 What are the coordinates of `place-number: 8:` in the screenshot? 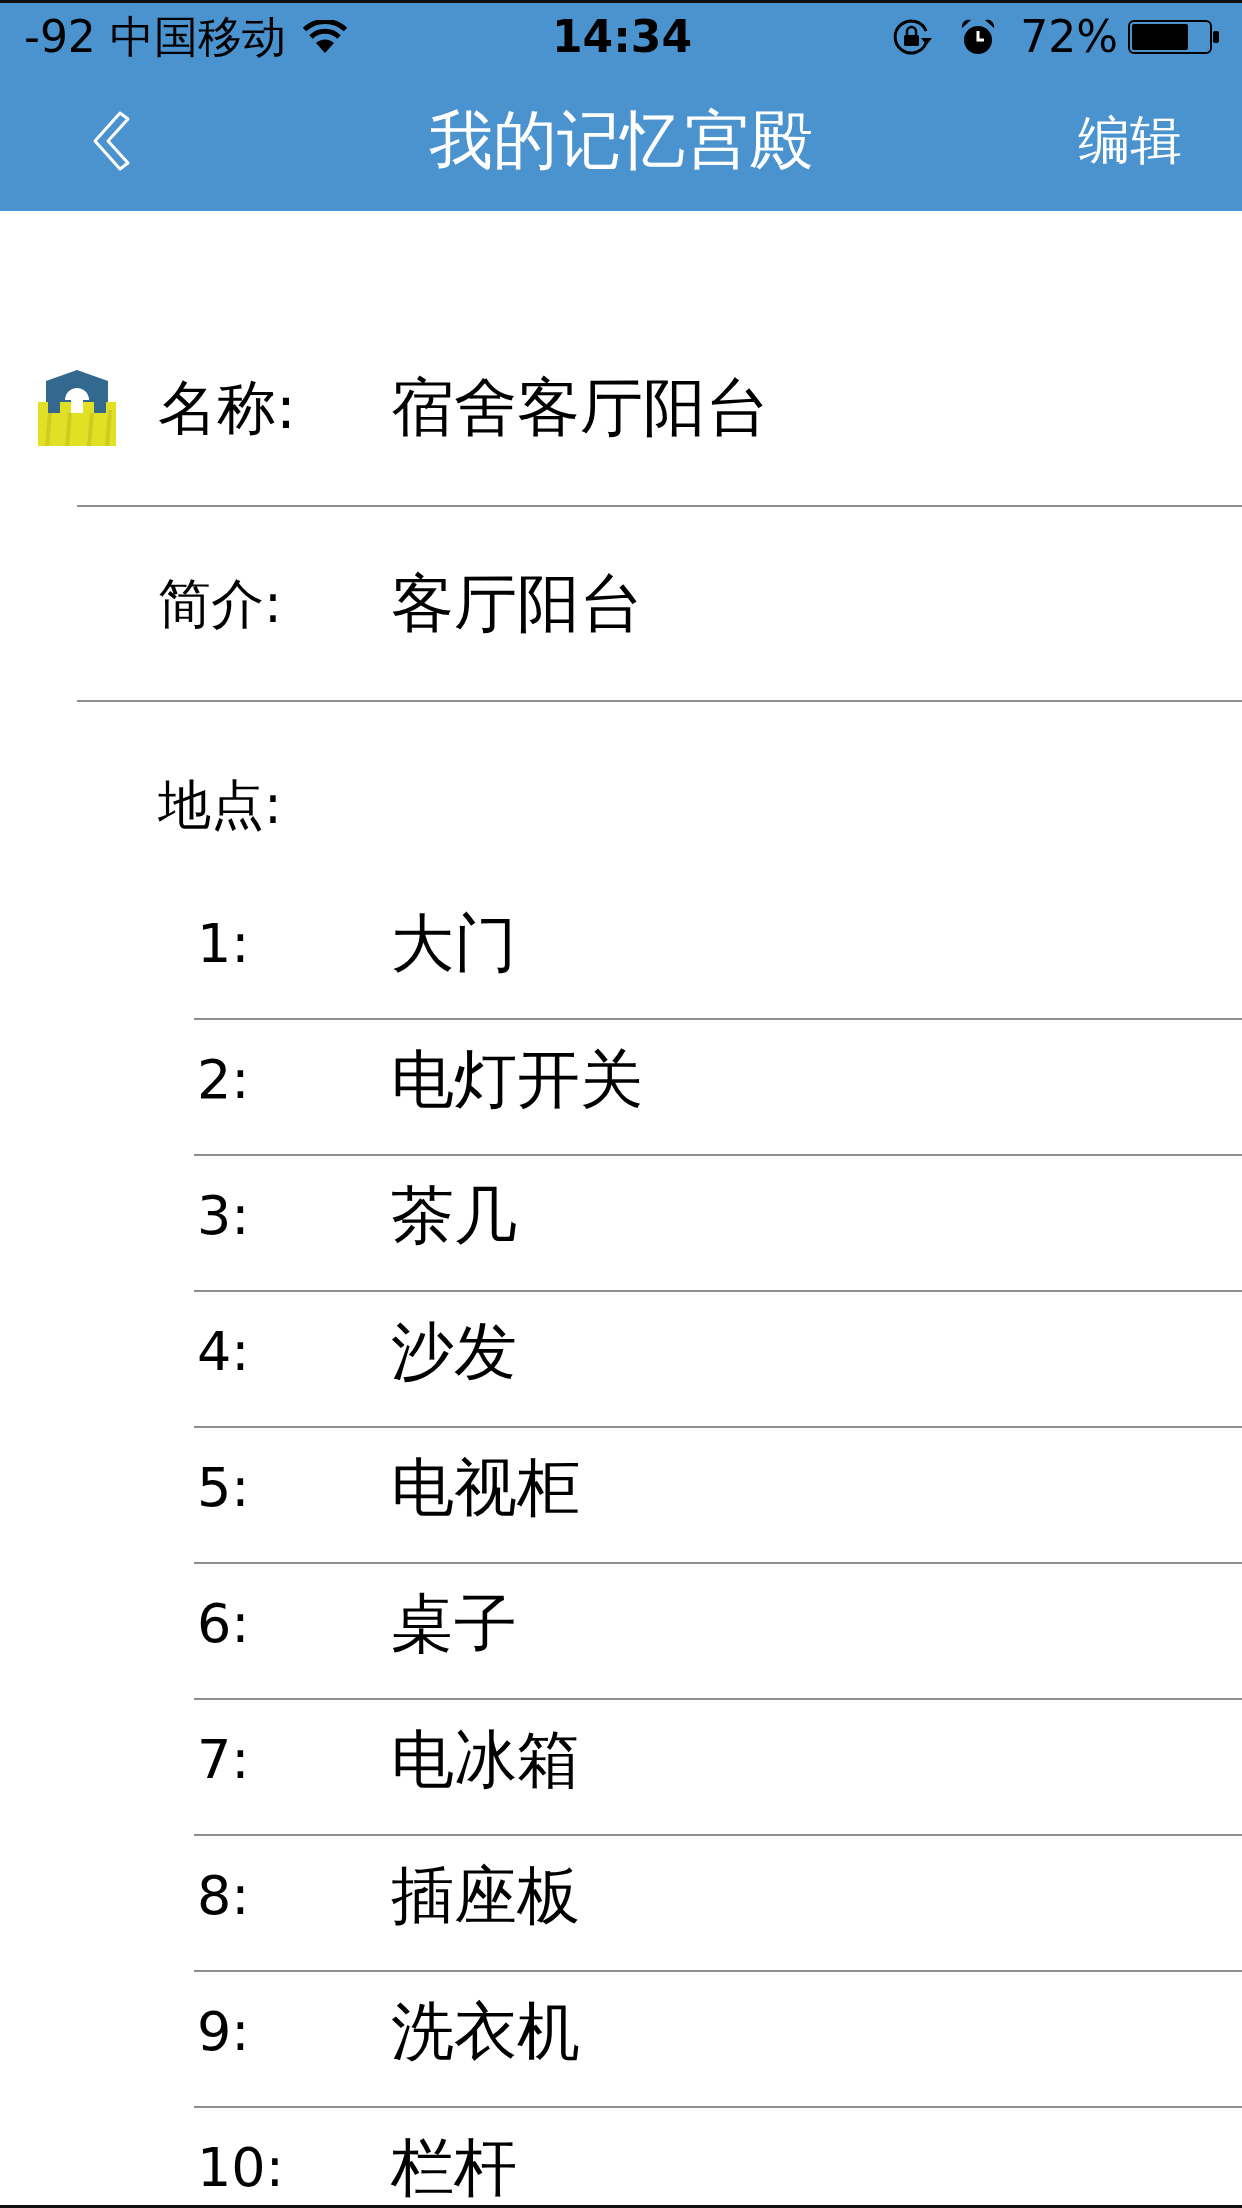 It's located at (223, 1896).